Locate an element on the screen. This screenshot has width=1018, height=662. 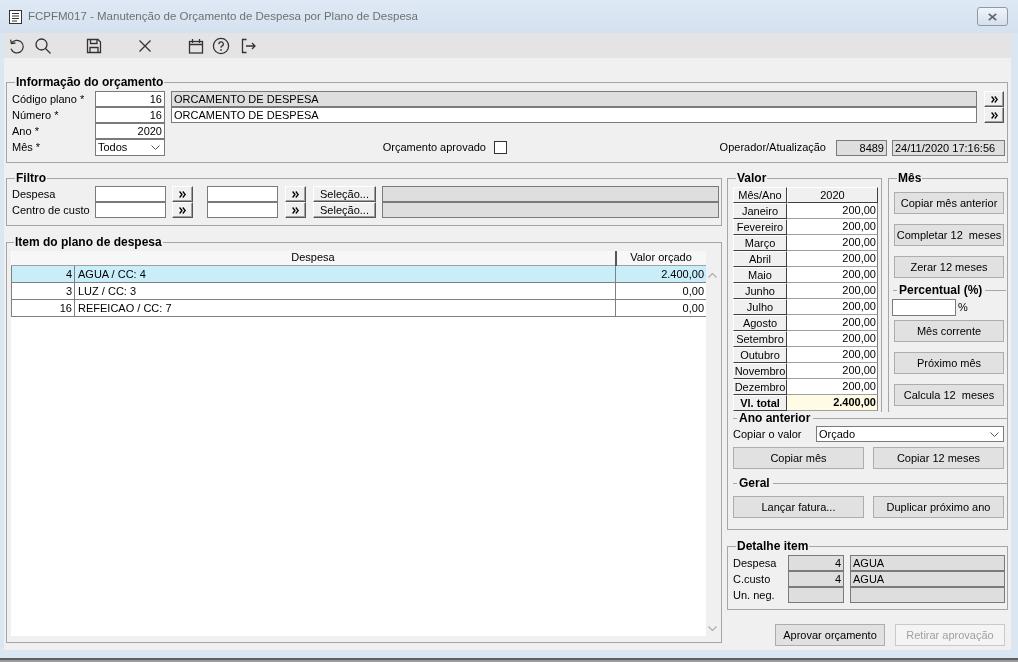
field-label: Despesa is located at coordinates (34, 194).